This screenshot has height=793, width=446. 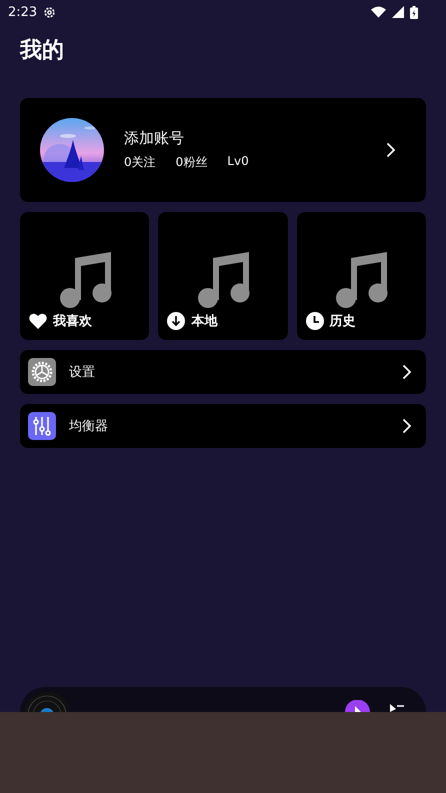 I want to click on heart-icon, so click(x=38, y=321).